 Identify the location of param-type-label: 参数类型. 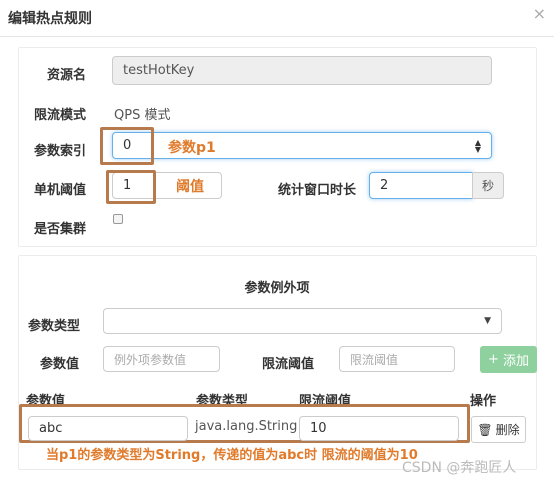
(54, 326).